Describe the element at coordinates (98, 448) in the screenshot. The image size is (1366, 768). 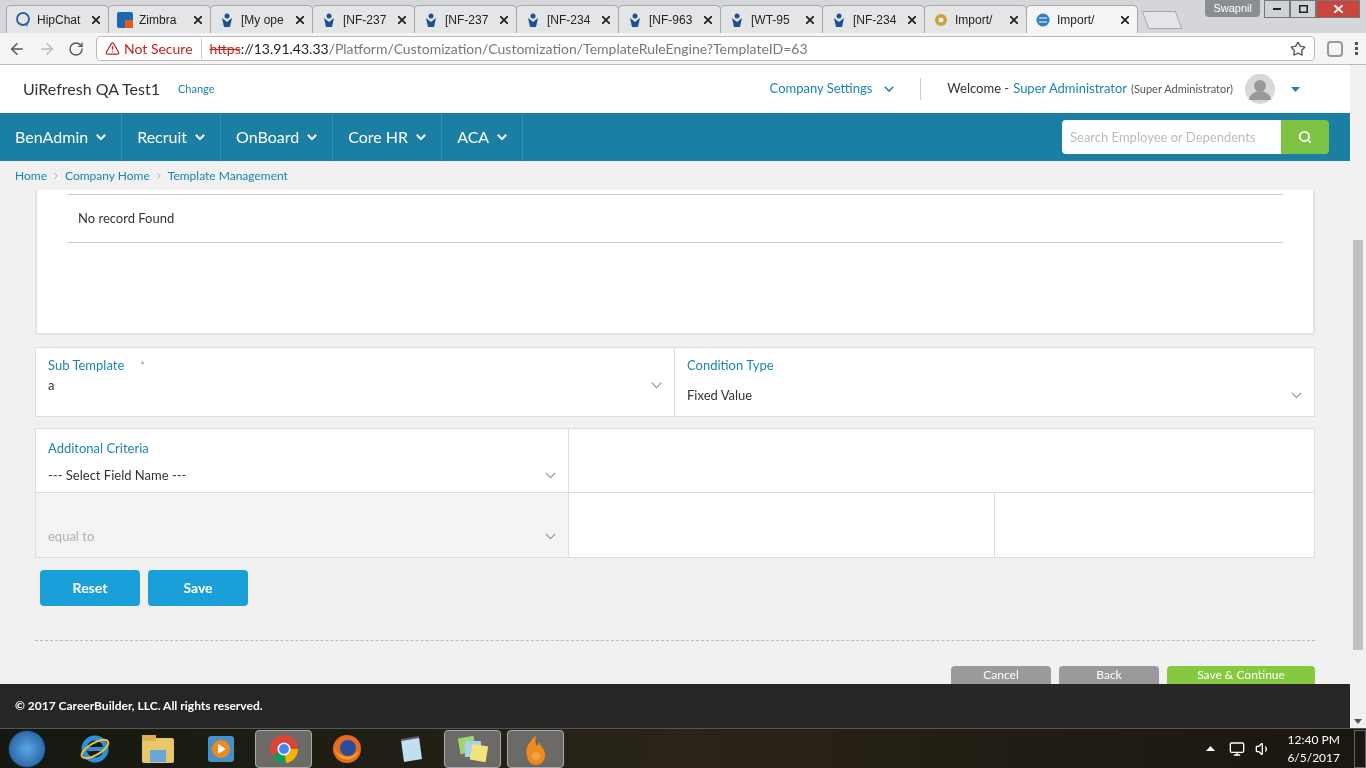
I see `field-label: Additonal Criteria` at that location.